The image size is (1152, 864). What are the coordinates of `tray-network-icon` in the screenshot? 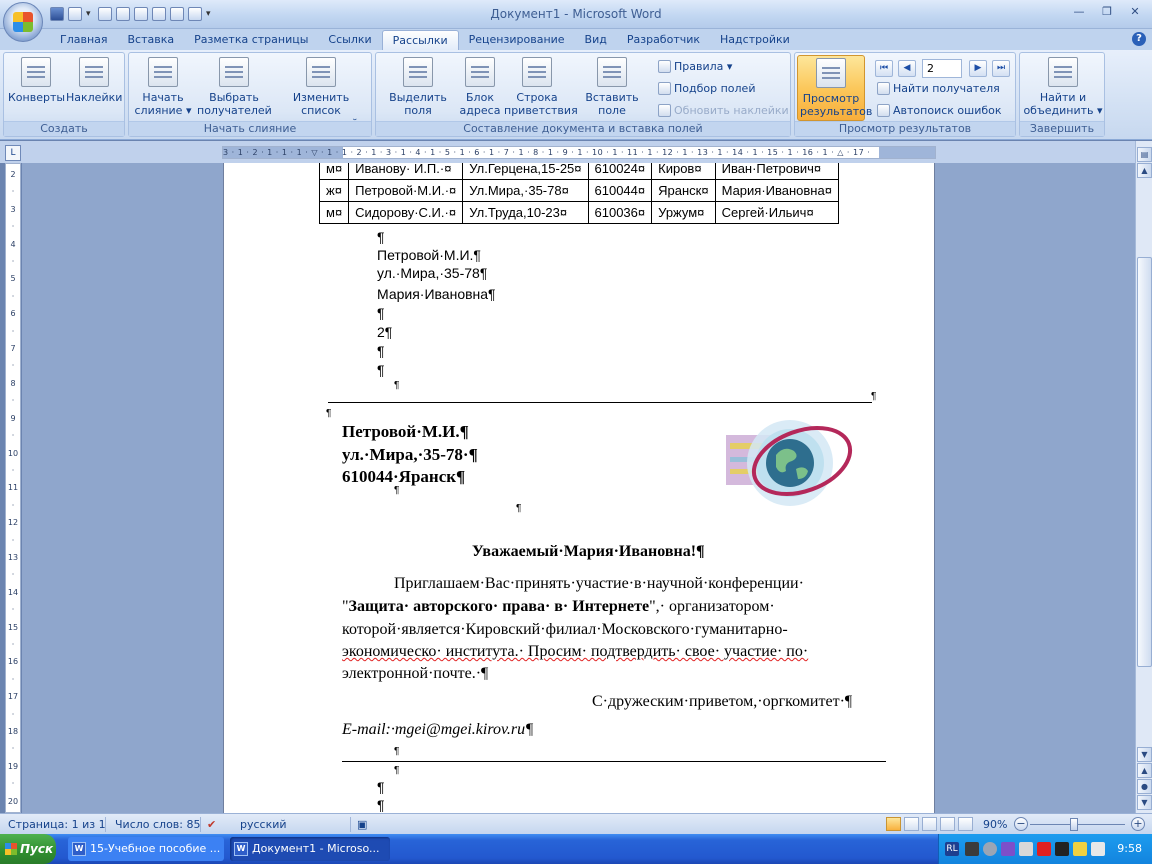 It's located at (1098, 849).